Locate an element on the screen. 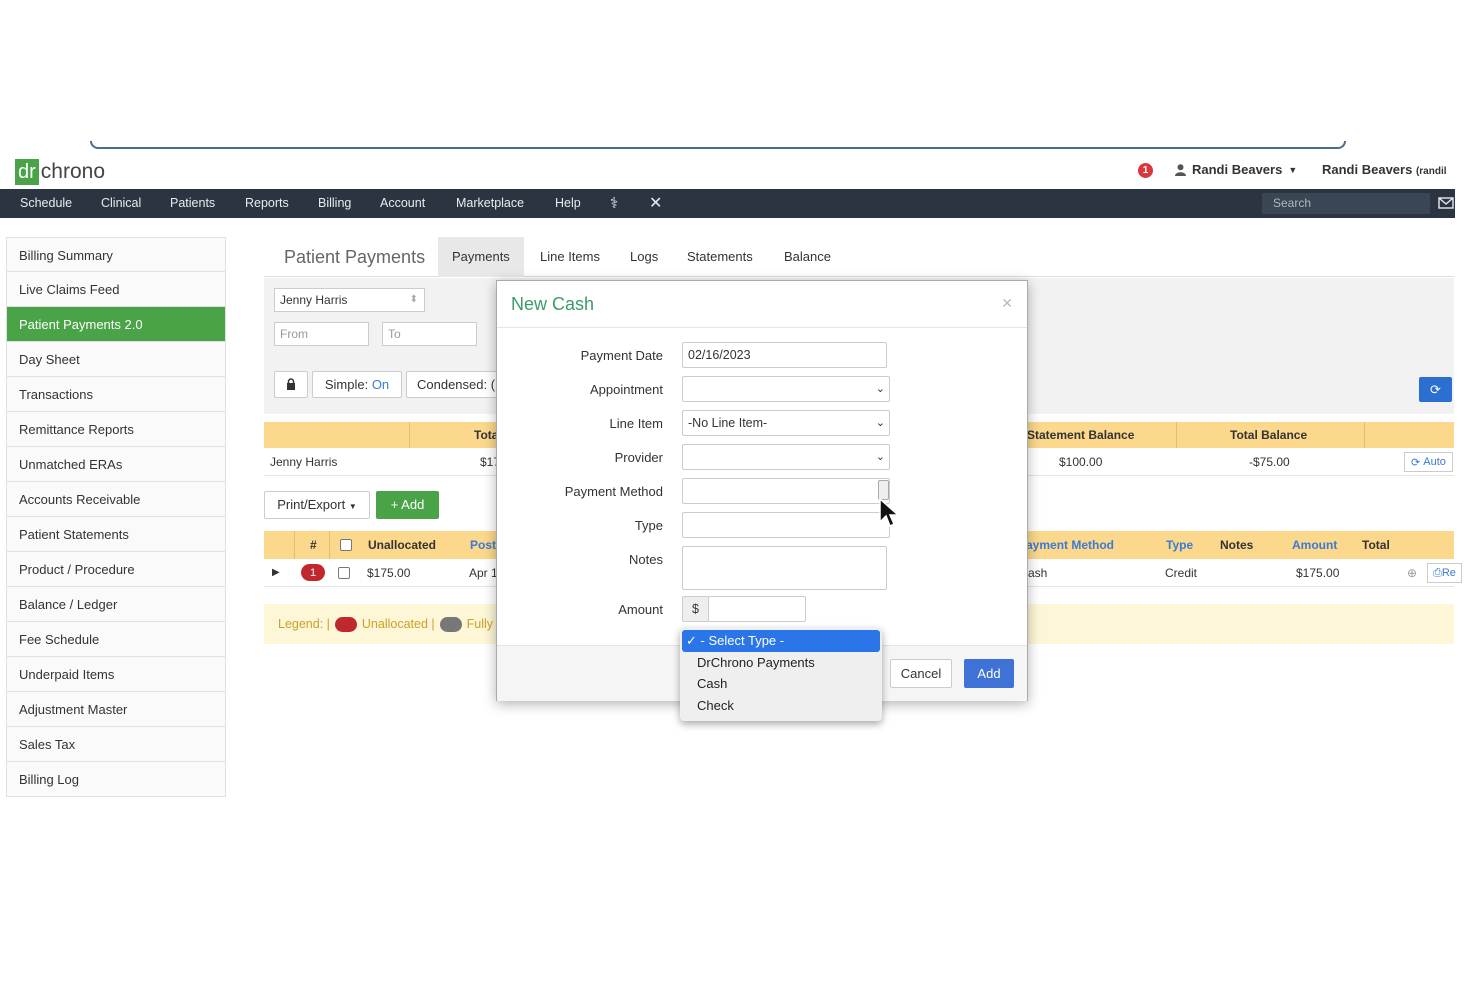  payment-date-input: 02/16/2023 is located at coordinates (784, 355).